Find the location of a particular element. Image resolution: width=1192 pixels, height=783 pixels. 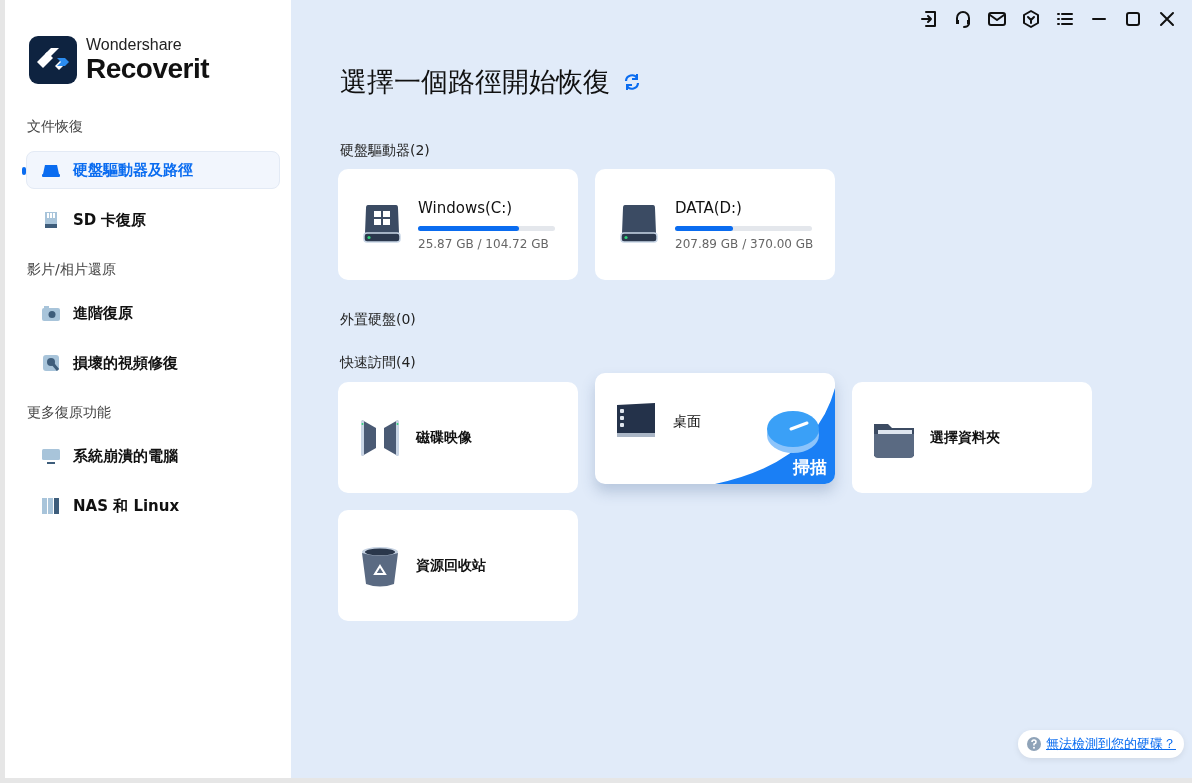

section-heading: 快速訪問(4) is located at coordinates (378, 363).